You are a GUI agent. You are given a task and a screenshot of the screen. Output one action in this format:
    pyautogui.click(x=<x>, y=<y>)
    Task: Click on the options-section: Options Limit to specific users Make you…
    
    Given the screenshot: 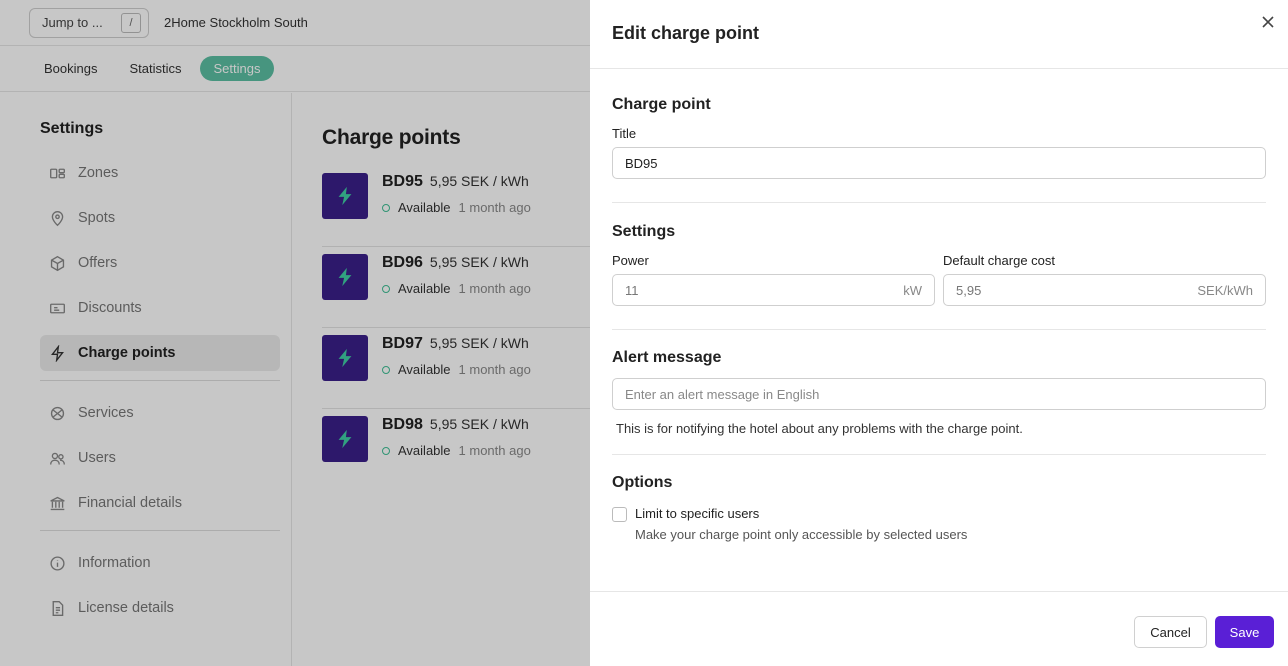 What is the action you would take?
    pyautogui.click(x=939, y=498)
    